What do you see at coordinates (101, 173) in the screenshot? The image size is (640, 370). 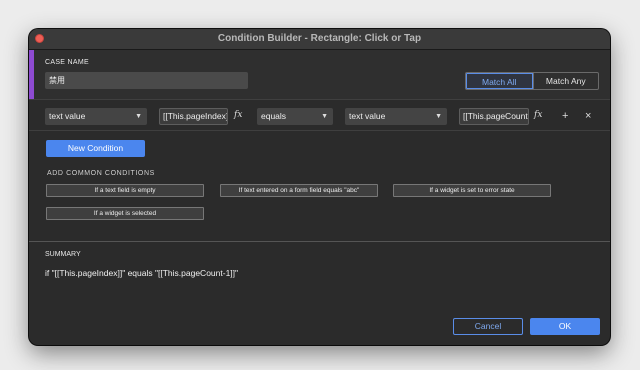 I see `common-conditions-label: ADD COMMON CONDITIONS` at bounding box center [101, 173].